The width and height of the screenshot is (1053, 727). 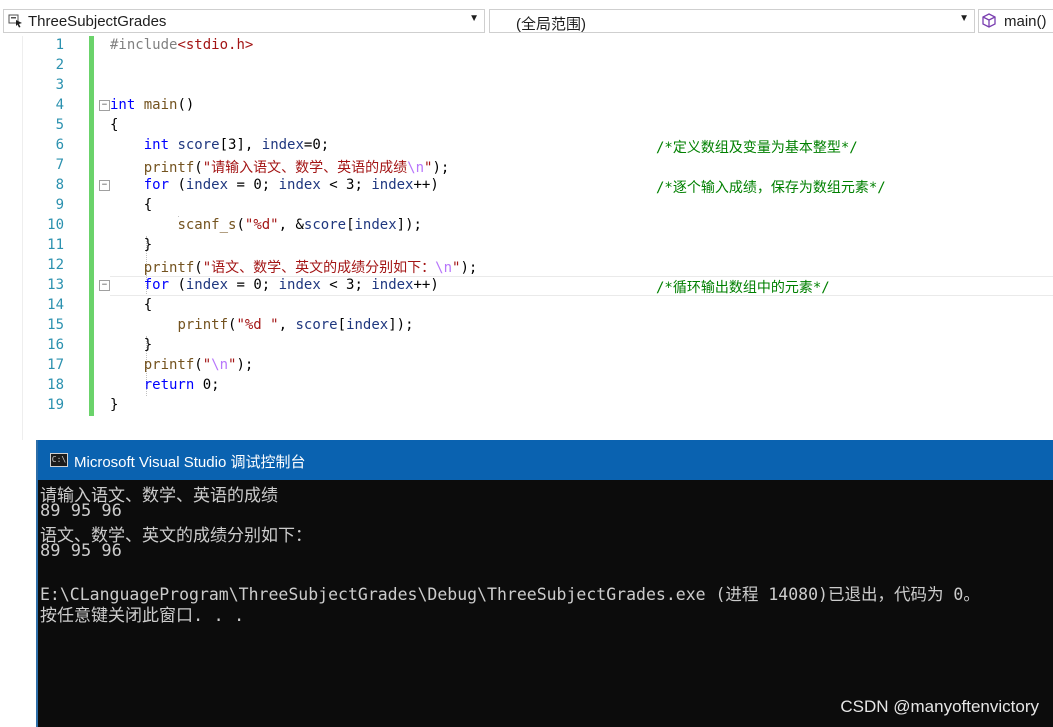 I want to click on code-text: int main(), so click(x=152, y=105).